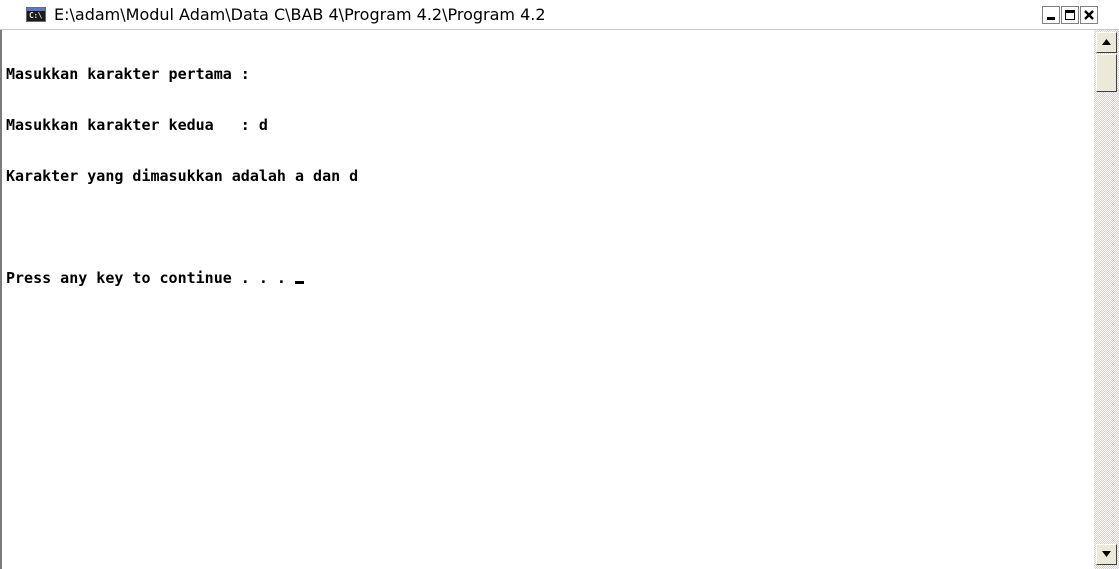 This screenshot has width=1119, height=569. Describe the element at coordinates (1106, 299) in the screenshot. I see `vertical-scrollbar` at that location.